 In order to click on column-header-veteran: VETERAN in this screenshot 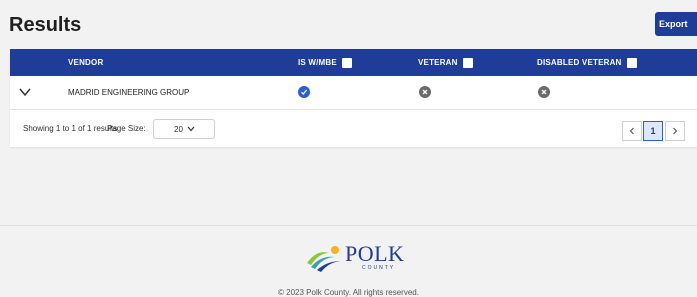, I will do `click(445, 62)`.